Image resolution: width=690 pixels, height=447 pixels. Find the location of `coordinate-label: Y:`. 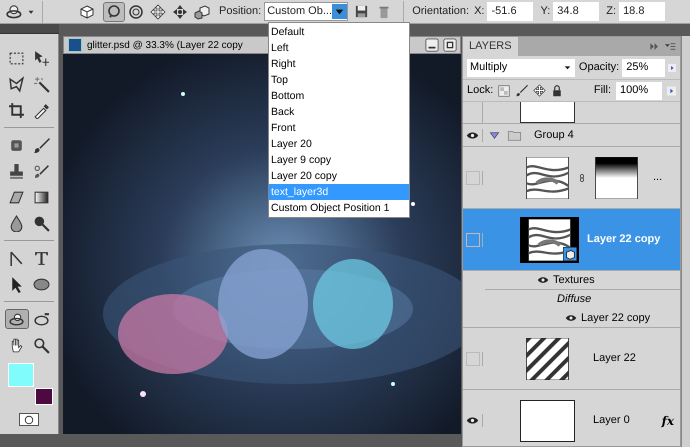

coordinate-label: Y: is located at coordinates (545, 12).